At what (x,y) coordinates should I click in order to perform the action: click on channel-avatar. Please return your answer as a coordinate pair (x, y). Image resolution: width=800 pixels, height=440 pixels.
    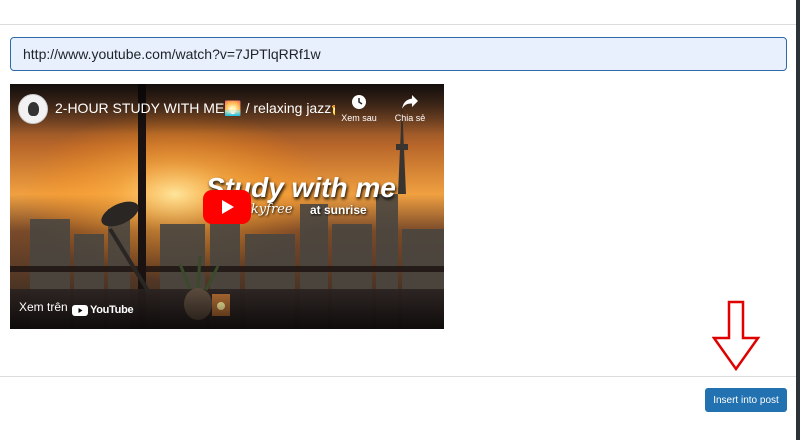
    Looking at the image, I should click on (33, 109).